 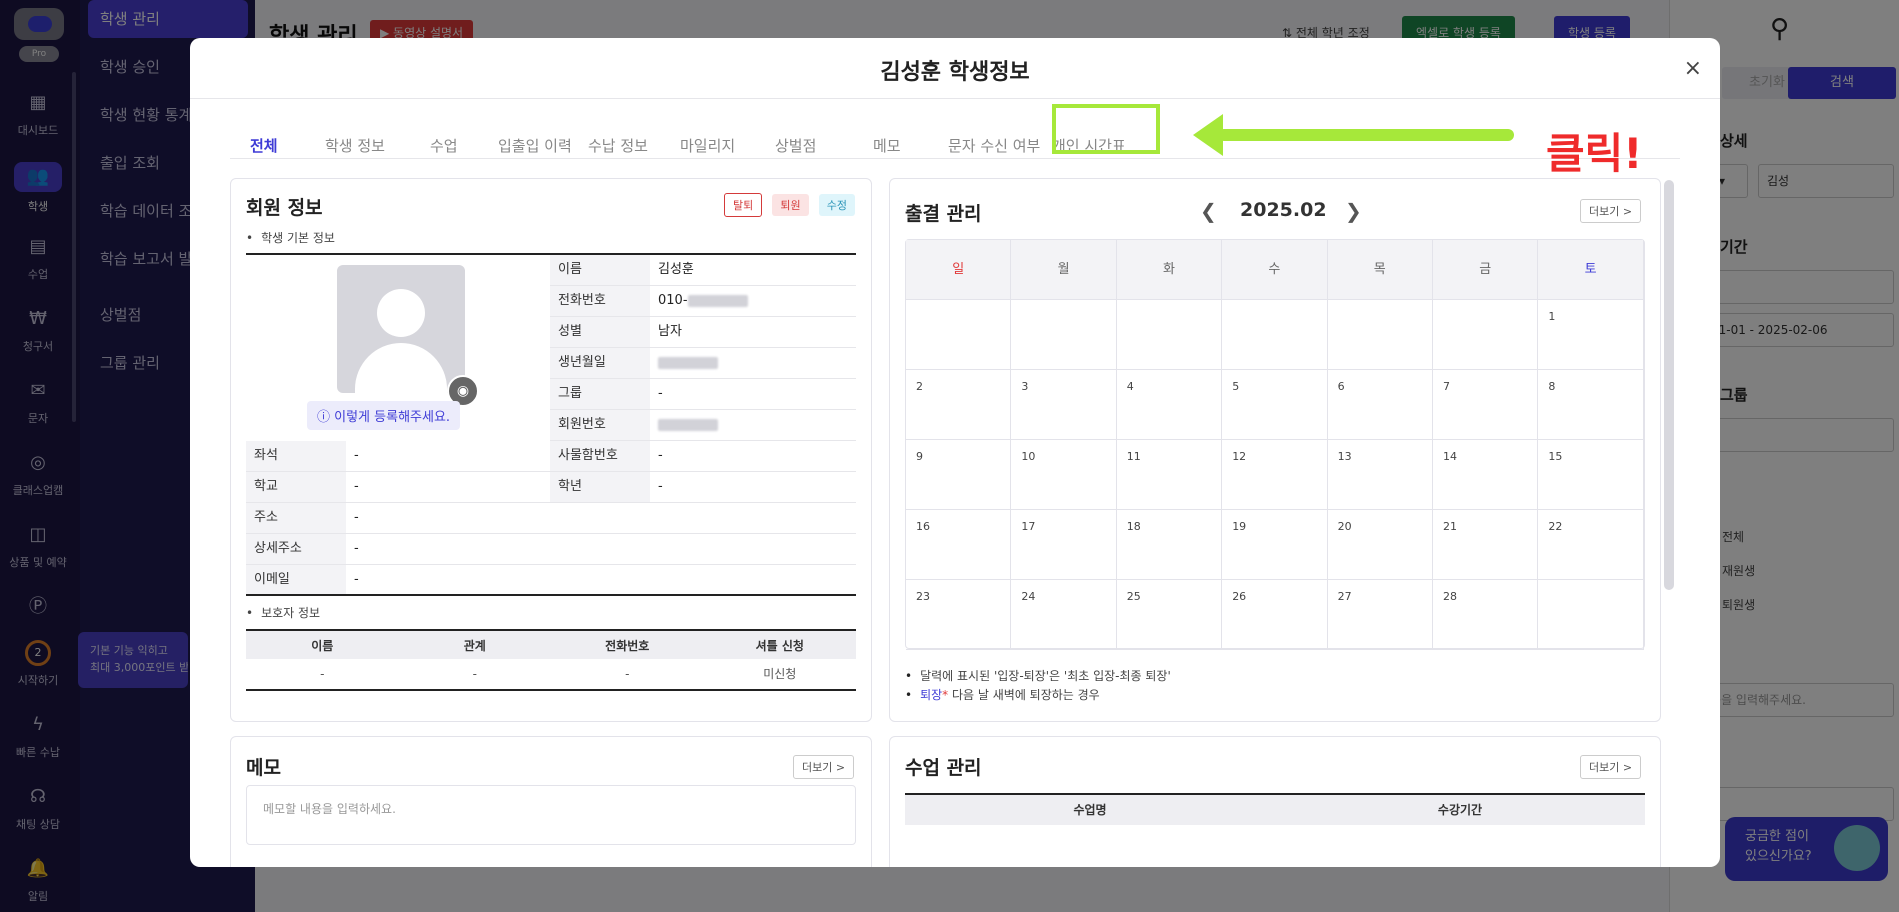 I want to click on tab-1: 학생 정보, so click(x=355, y=146).